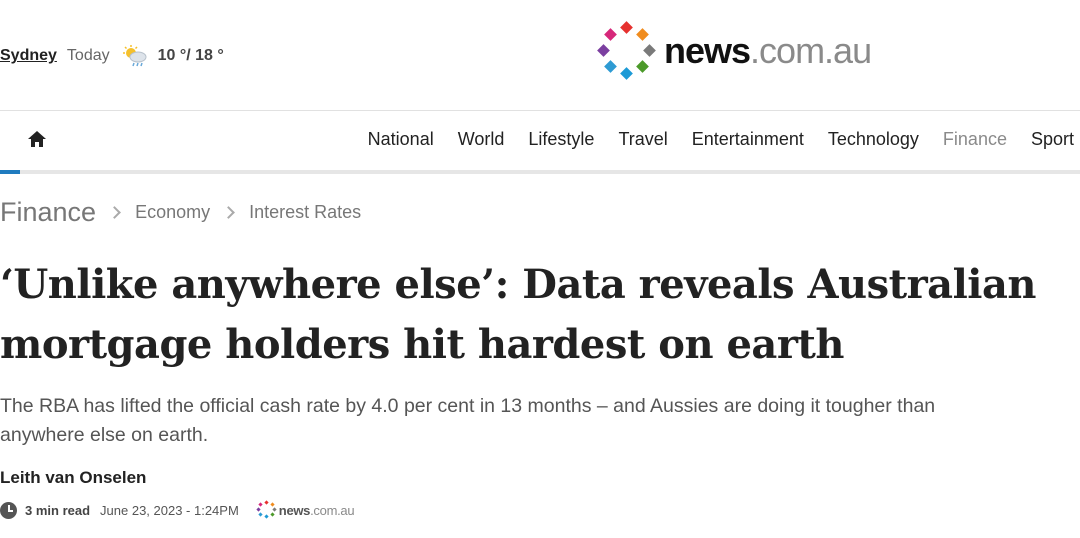 The height and width of the screenshot is (538, 1080). I want to click on source-logo-mark-icon, so click(266, 510).